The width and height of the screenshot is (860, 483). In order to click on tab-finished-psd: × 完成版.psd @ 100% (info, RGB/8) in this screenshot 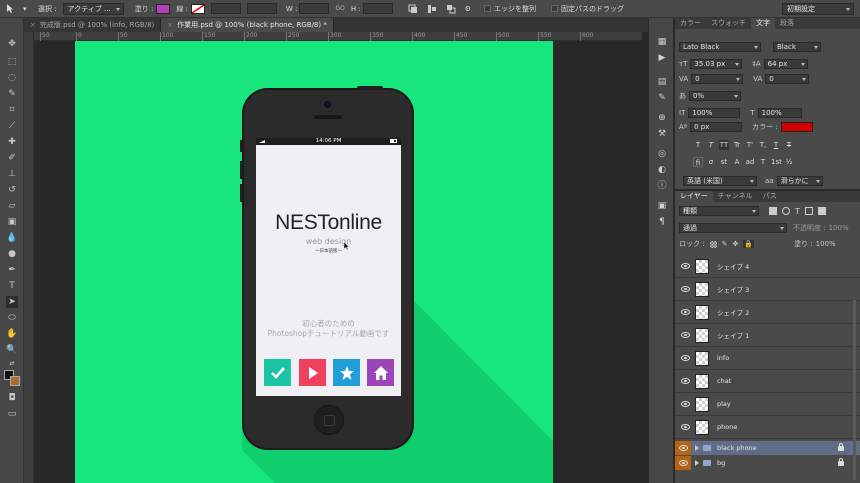, I will do `click(93, 25)`.